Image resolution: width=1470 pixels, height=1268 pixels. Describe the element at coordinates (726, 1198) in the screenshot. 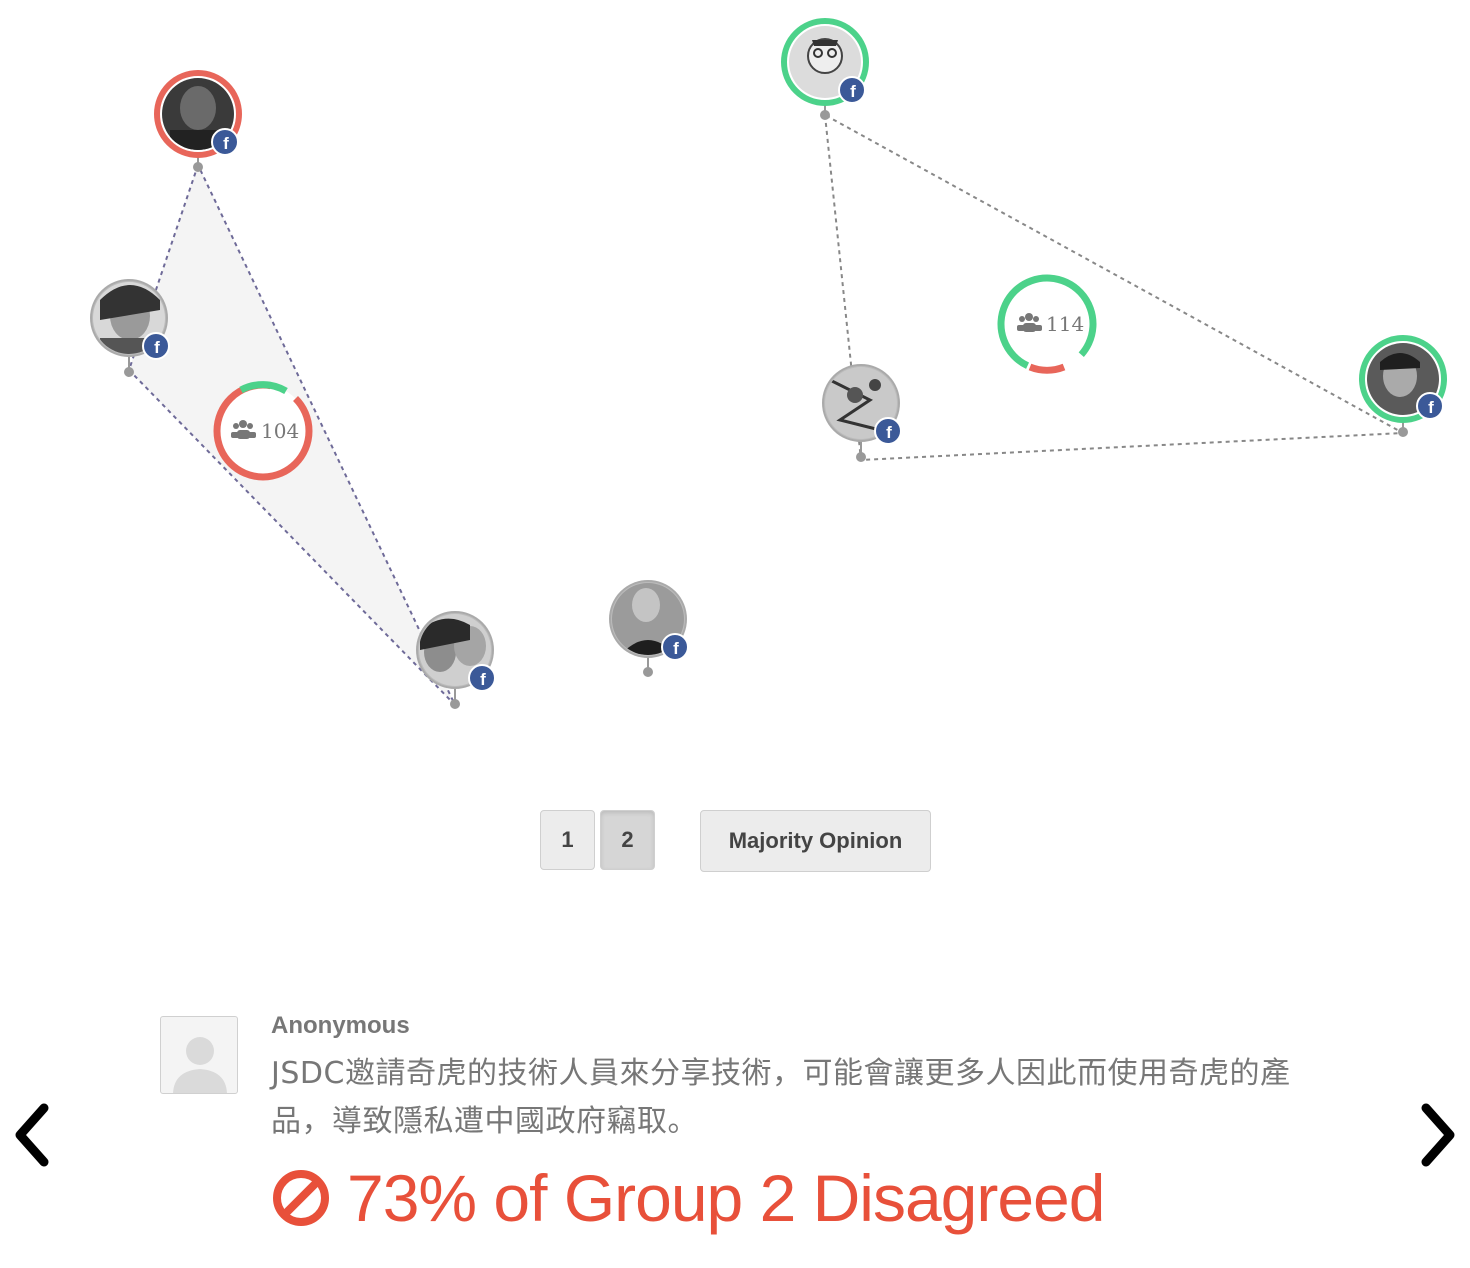

I see `verdict-text: 73% of Group 2 Disagreed` at that location.